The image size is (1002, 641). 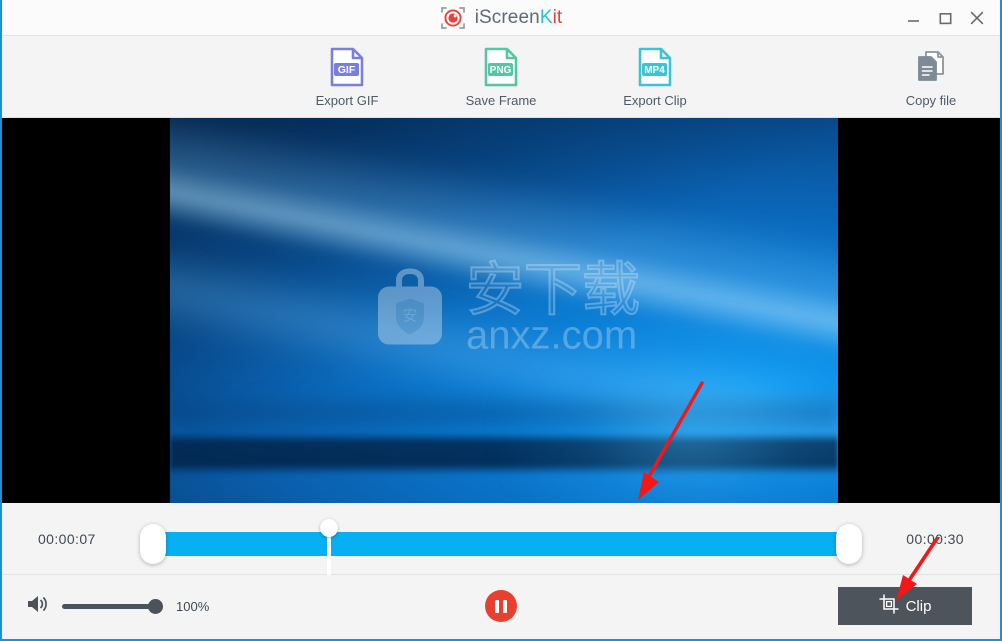 I want to click on svg-text: MP4, so click(x=654, y=70).